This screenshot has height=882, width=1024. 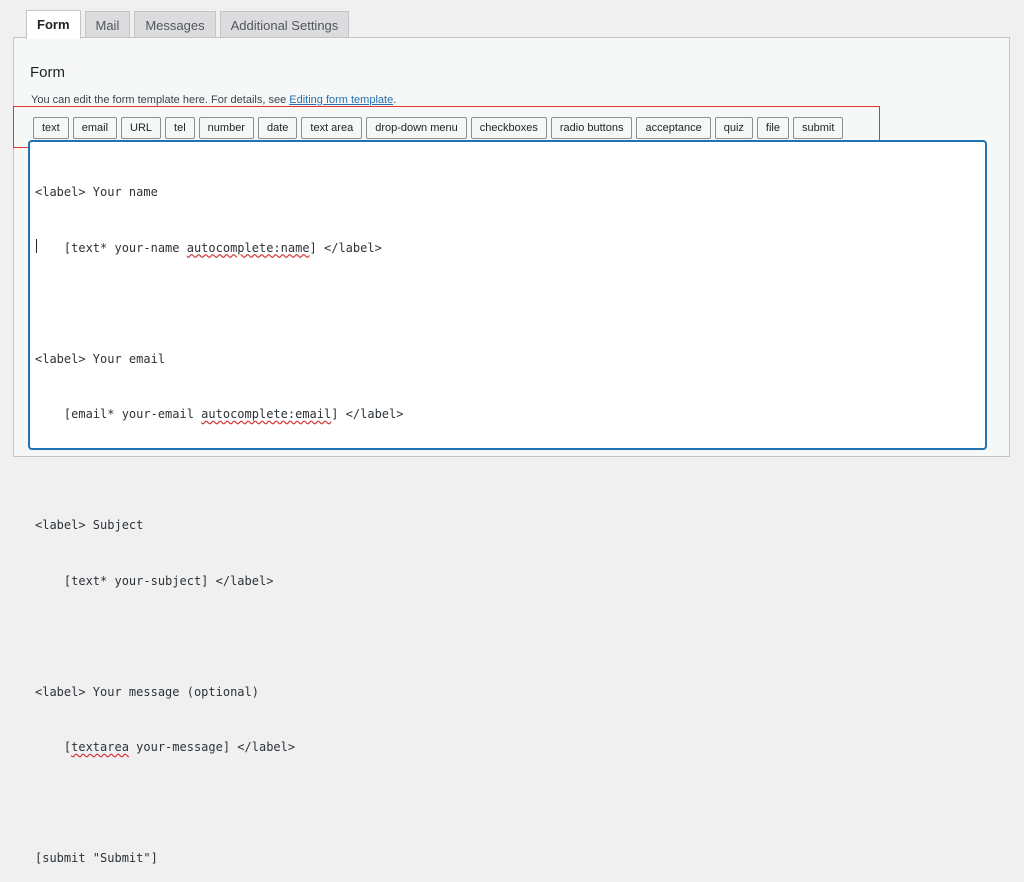 I want to click on tag-url-button: URL, so click(x=141, y=128).